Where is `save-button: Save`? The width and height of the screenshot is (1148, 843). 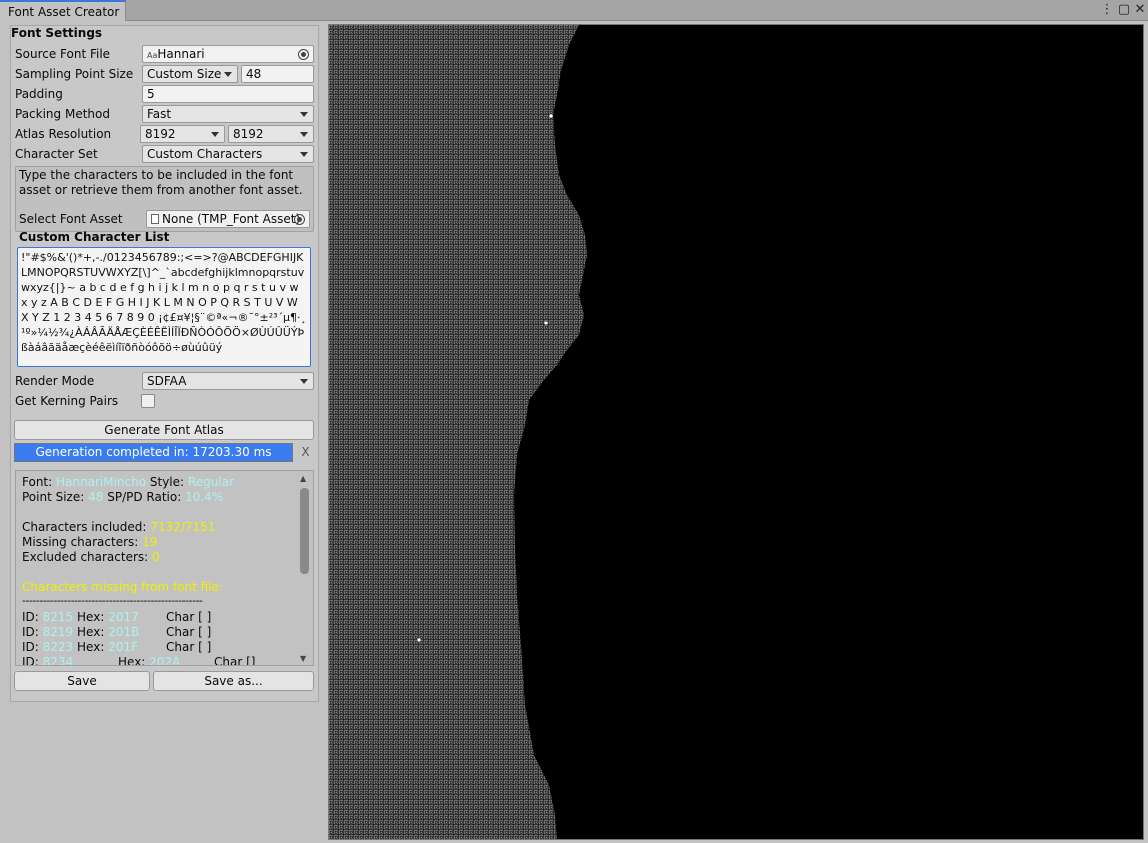 save-button: Save is located at coordinates (82, 681).